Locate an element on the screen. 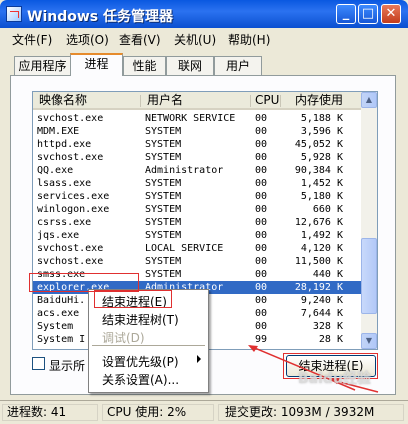 The width and height of the screenshot is (408, 424). minimize-button: _ is located at coordinates (346, 14).